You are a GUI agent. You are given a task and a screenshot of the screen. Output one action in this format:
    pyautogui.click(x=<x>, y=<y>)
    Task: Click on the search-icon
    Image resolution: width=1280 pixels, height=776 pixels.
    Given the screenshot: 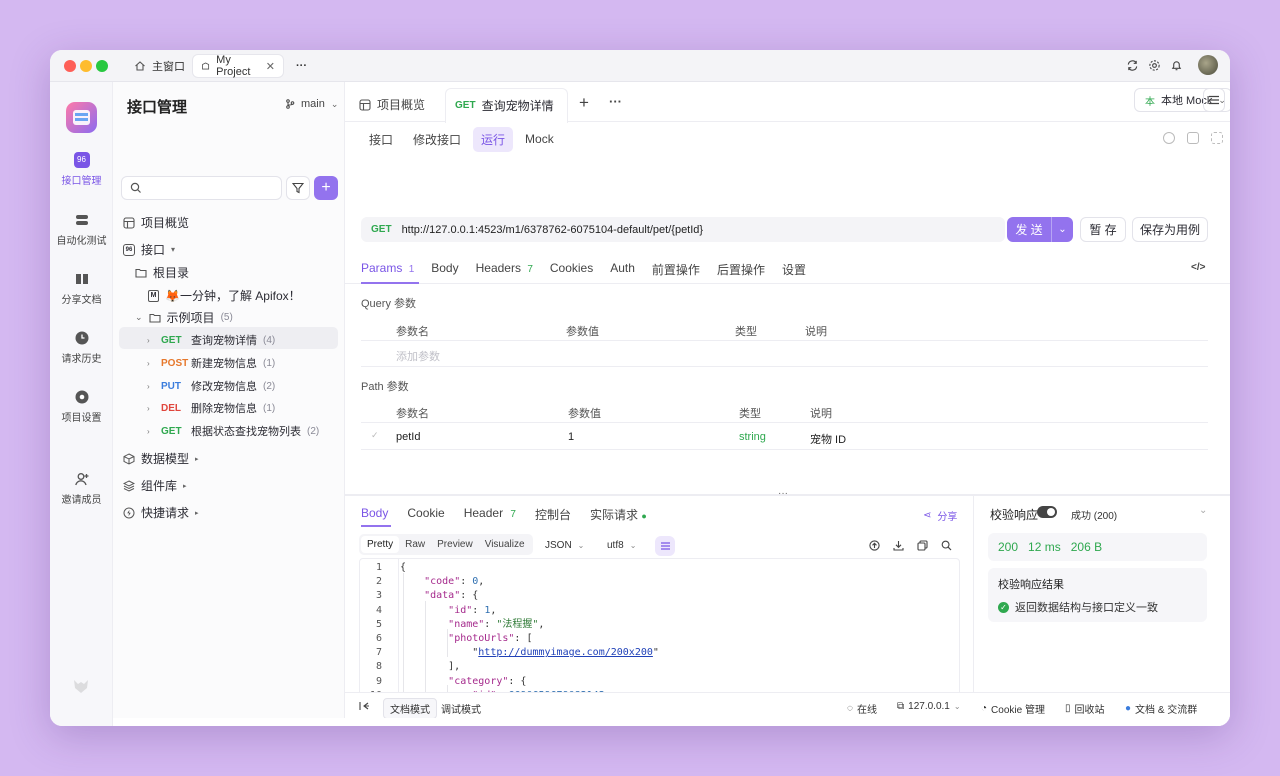 What is the action you would take?
    pyautogui.click(x=946, y=545)
    